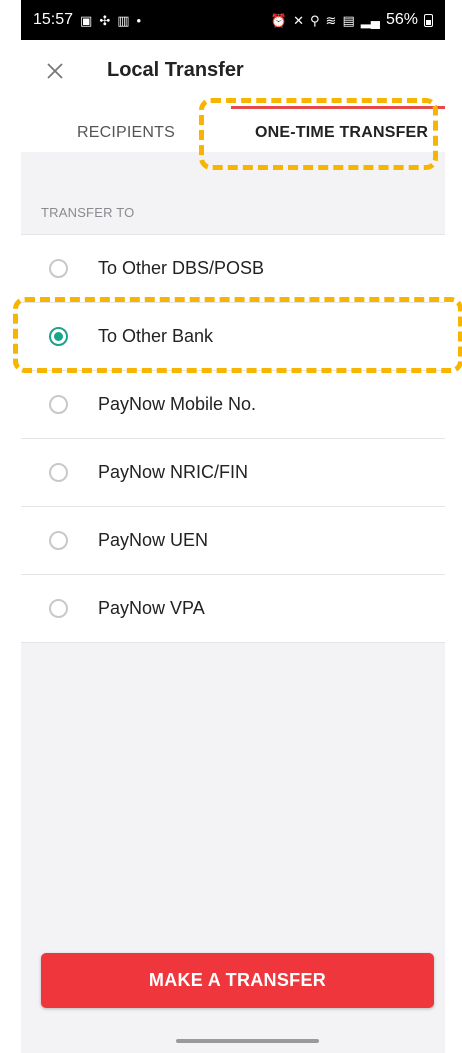 The height and width of the screenshot is (1053, 462). Describe the element at coordinates (177, 404) in the screenshot. I see `option-label: PayNow Mobile No.` at that location.